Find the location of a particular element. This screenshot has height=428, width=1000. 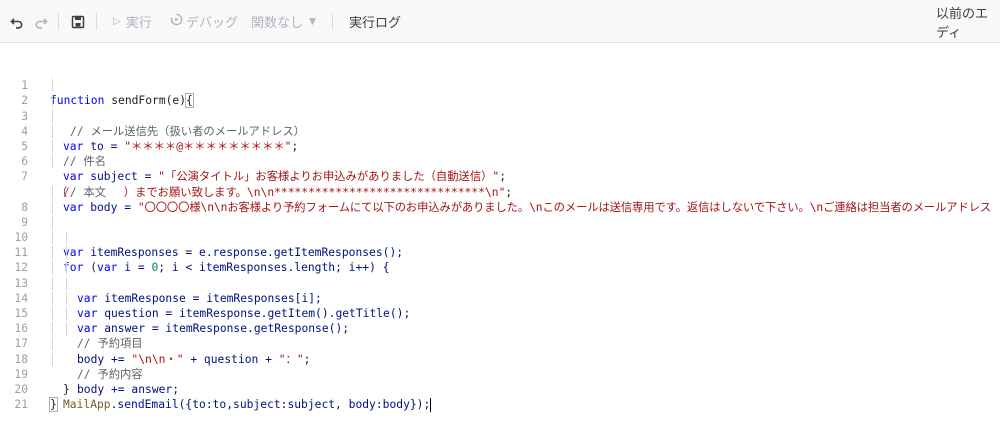

execution-log-label: 実行ログ is located at coordinates (375, 23).